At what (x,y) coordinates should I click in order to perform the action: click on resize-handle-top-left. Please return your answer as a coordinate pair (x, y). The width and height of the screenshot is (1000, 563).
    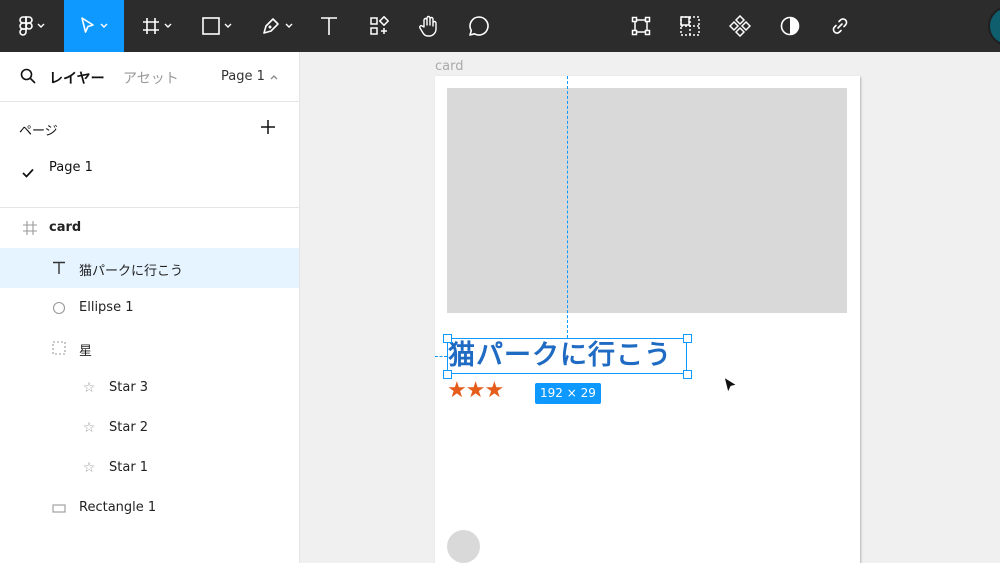
    Looking at the image, I should click on (447, 338).